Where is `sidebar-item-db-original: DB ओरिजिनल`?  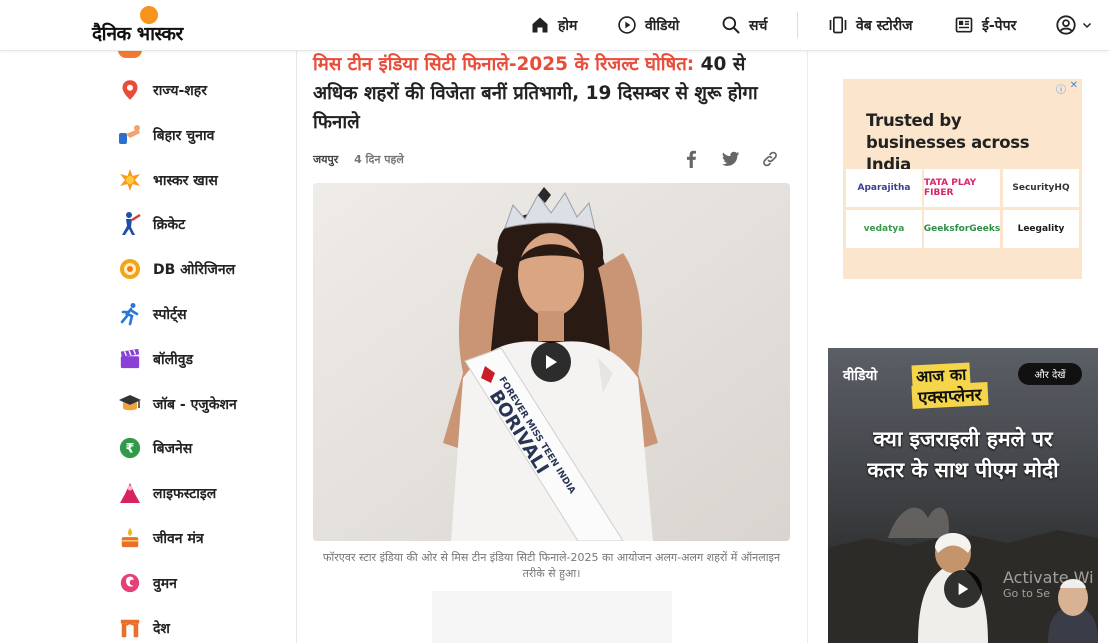
sidebar-item-db-original: DB ओरिजिनल is located at coordinates (176, 269).